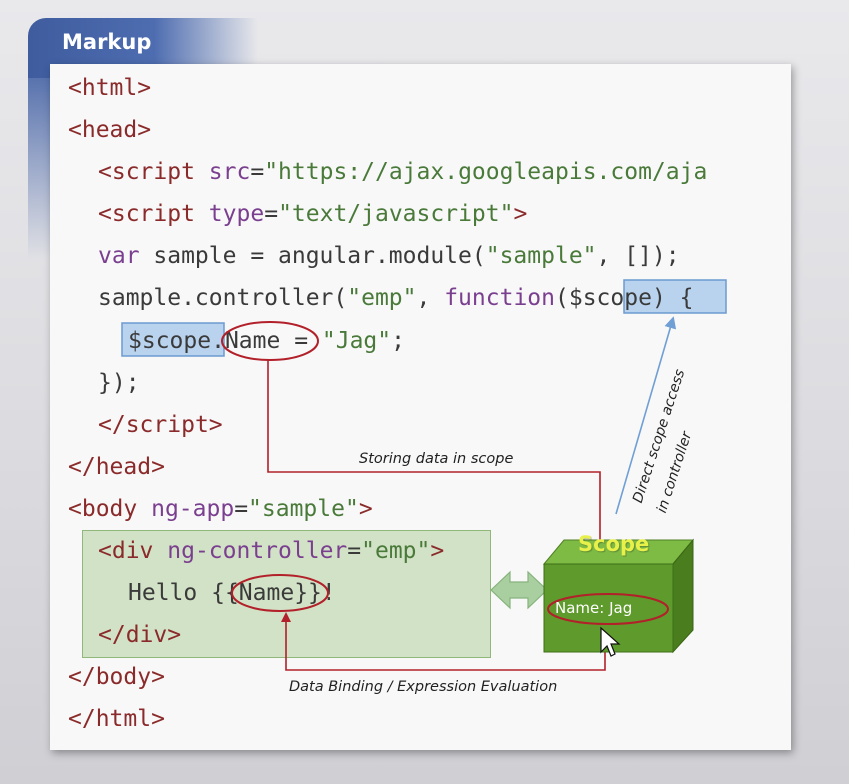 The height and width of the screenshot is (784, 849). What do you see at coordinates (436, 459) in the screenshot?
I see `storing-label: Storing data in scope` at bounding box center [436, 459].